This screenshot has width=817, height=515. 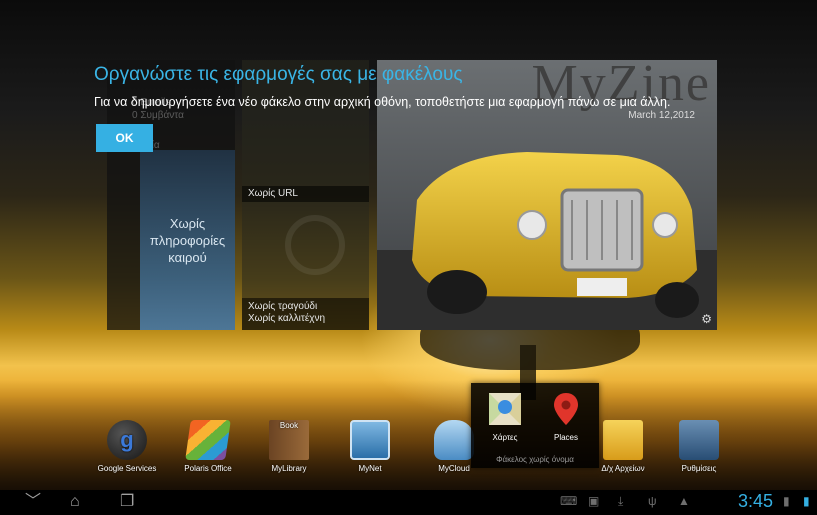 What do you see at coordinates (454, 468) in the screenshot?
I see `app-label: MyCloud` at bounding box center [454, 468].